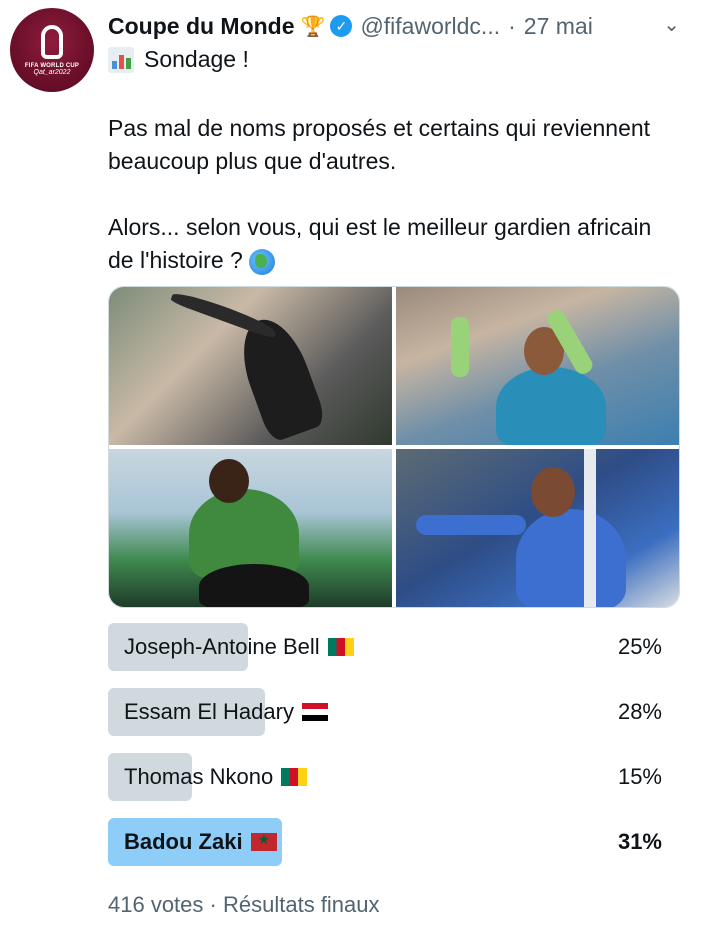 The height and width of the screenshot is (927, 704). Describe the element at coordinates (52, 72) in the screenshot. I see `avatar-text-line2: Qat_ar2022` at that location.